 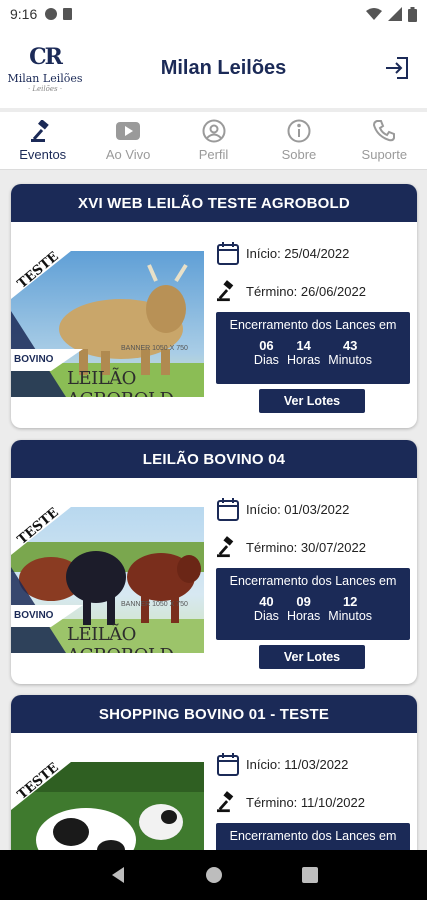 I want to click on start-date-row: Início: 01/03/2022, so click(x=314, y=509).